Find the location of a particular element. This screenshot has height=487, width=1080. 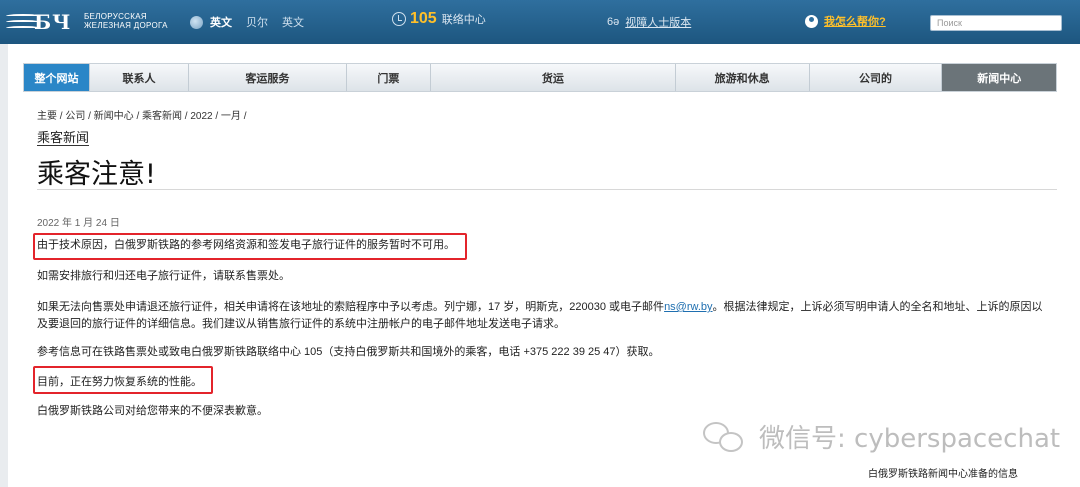

globe-icon is located at coordinates (196, 22).